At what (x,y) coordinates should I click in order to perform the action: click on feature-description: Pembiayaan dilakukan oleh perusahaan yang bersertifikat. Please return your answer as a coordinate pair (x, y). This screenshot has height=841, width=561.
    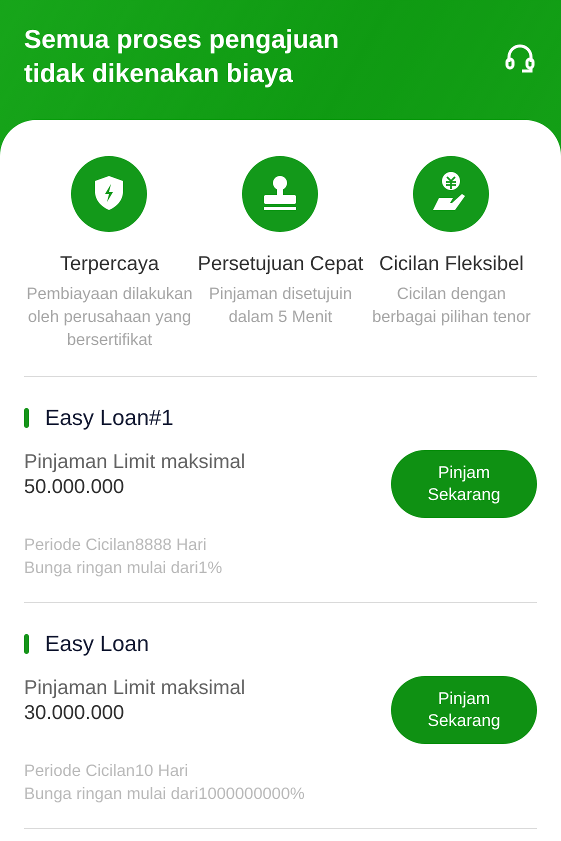
    Looking at the image, I should click on (109, 317).